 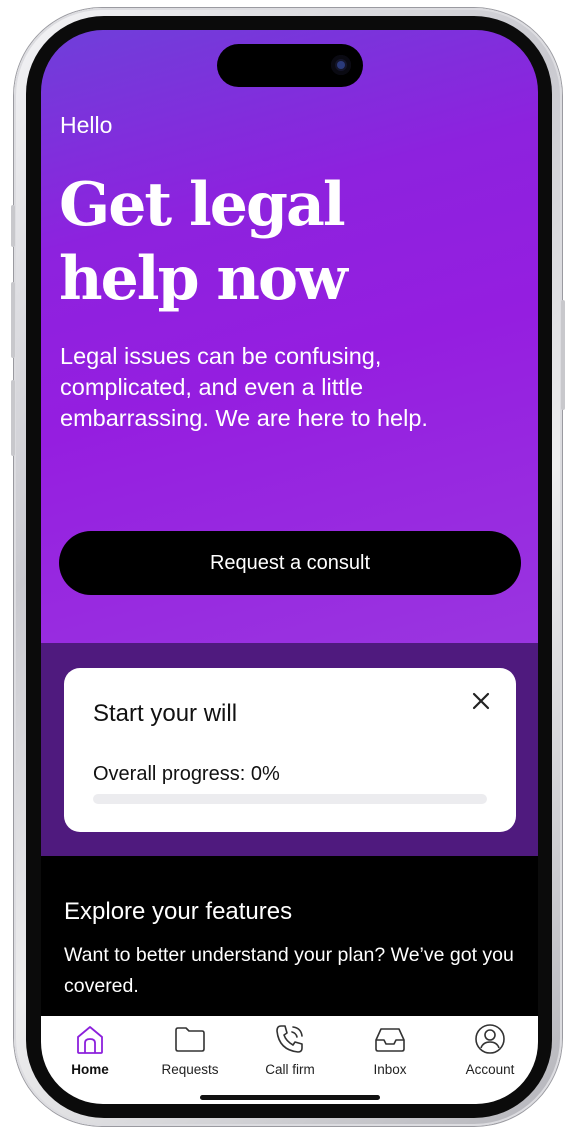 I want to click on silent-switch, so click(x=13, y=226).